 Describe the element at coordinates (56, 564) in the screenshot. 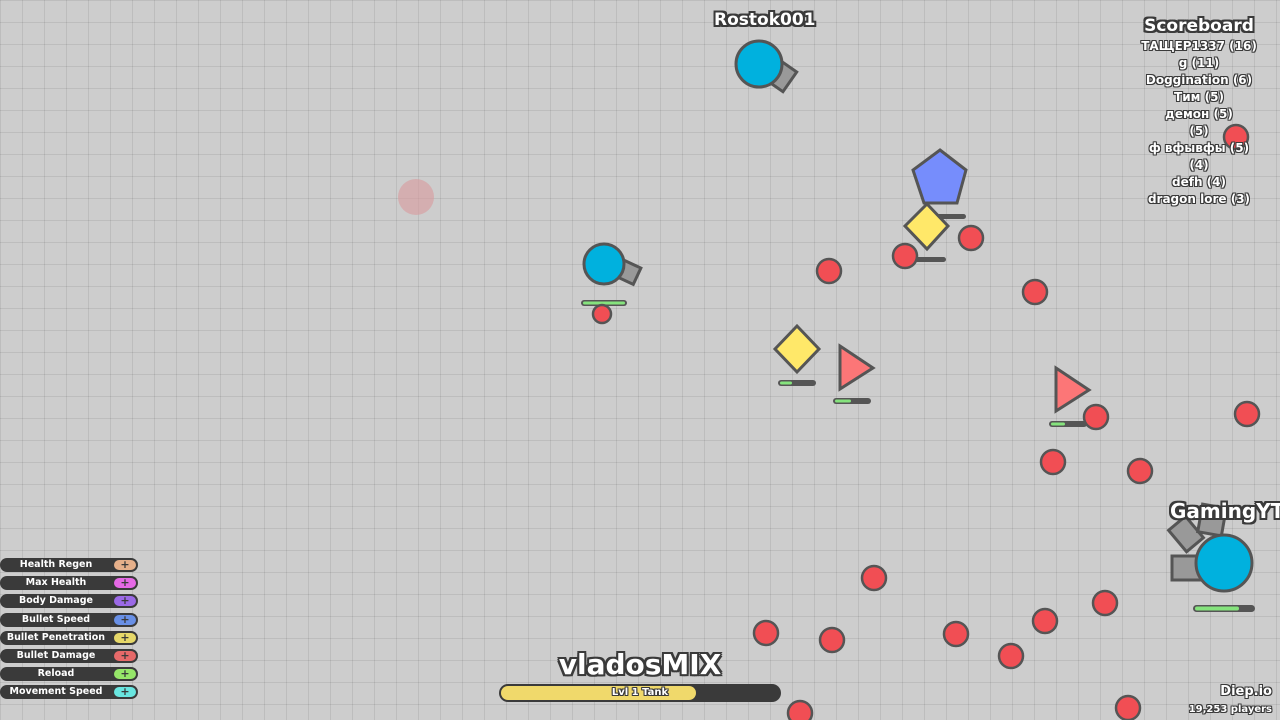

I see `upgrade-label: Health Regen` at that location.